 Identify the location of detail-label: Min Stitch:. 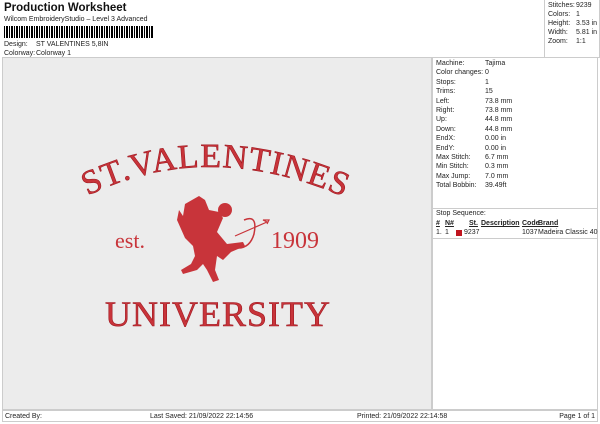
(452, 167).